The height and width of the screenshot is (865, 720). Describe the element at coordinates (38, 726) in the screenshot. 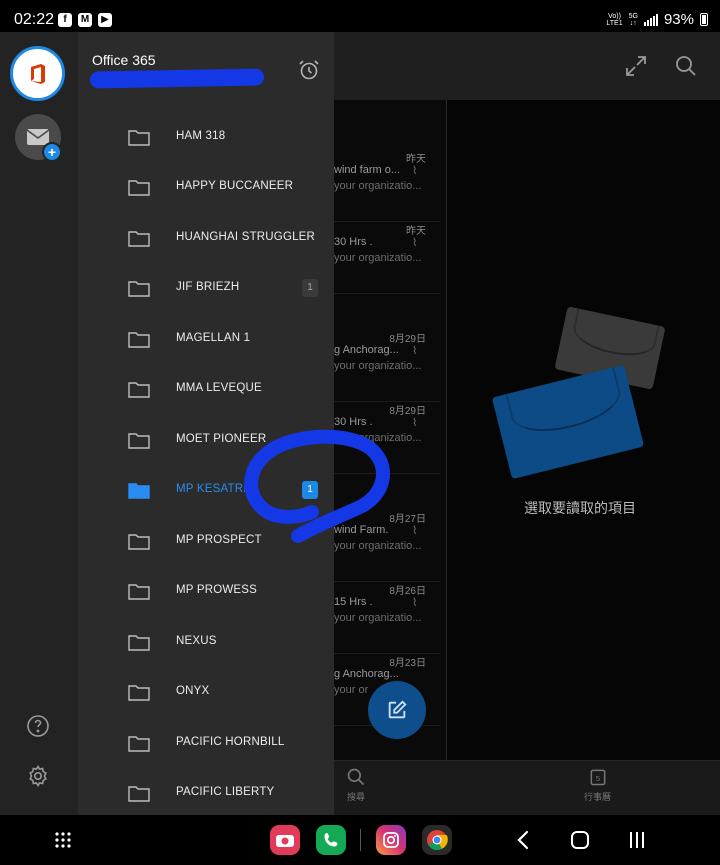

I see `help-icon` at that location.